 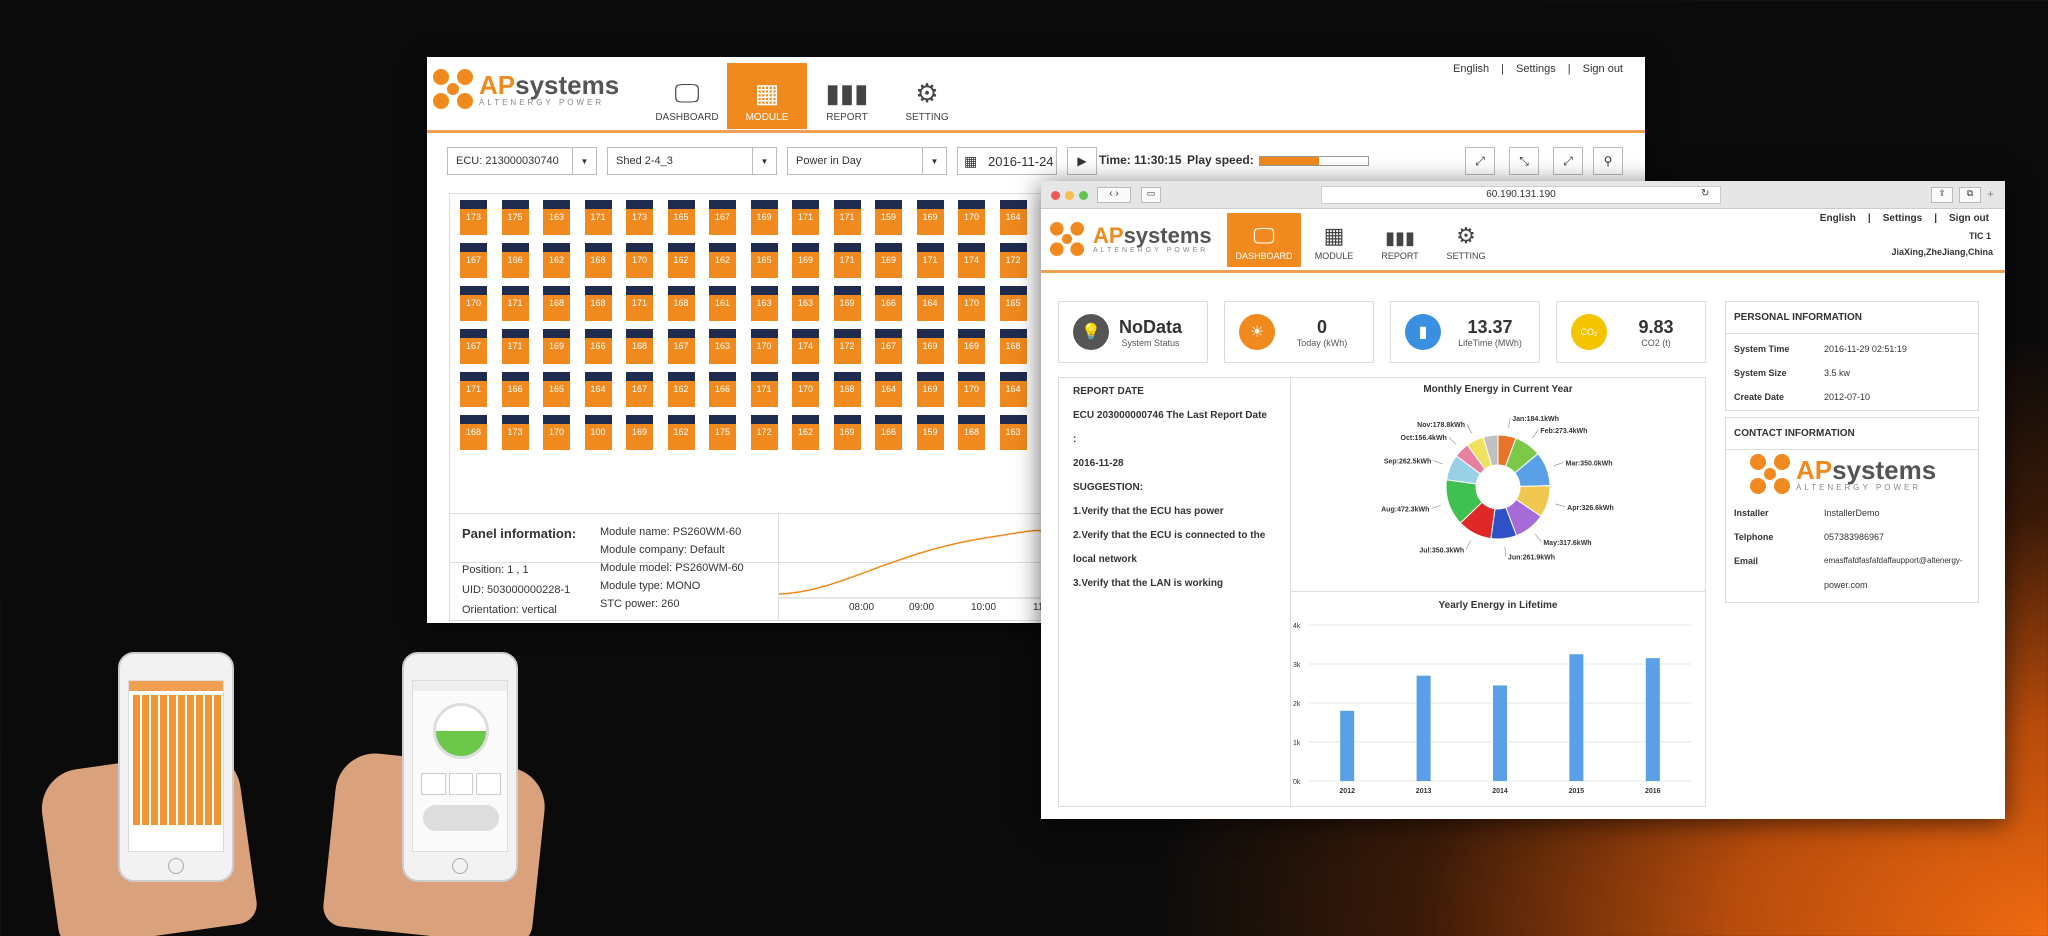 I want to click on date-input: ▦ 2016-11-24, so click(x=1007, y=161).